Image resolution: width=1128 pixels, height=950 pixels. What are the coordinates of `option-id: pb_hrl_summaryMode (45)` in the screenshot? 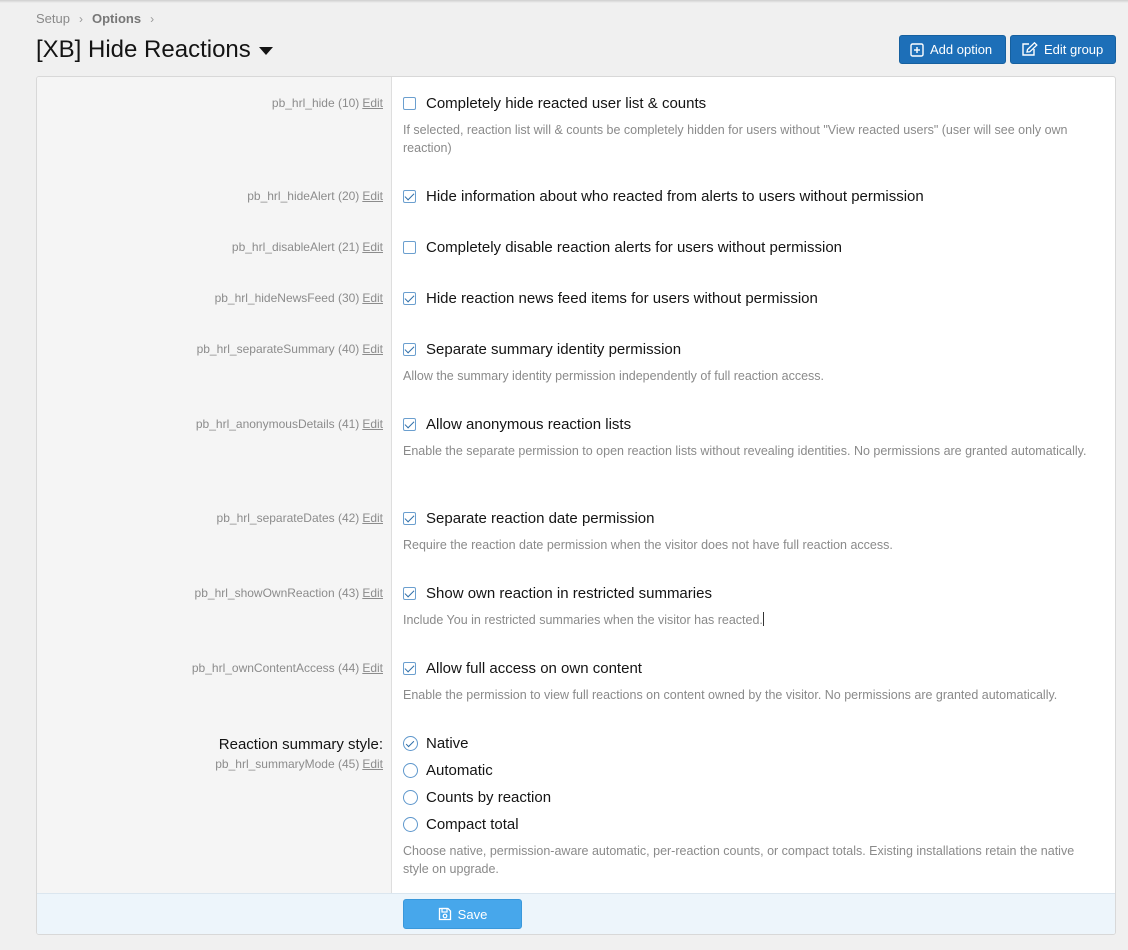 It's located at (287, 764).